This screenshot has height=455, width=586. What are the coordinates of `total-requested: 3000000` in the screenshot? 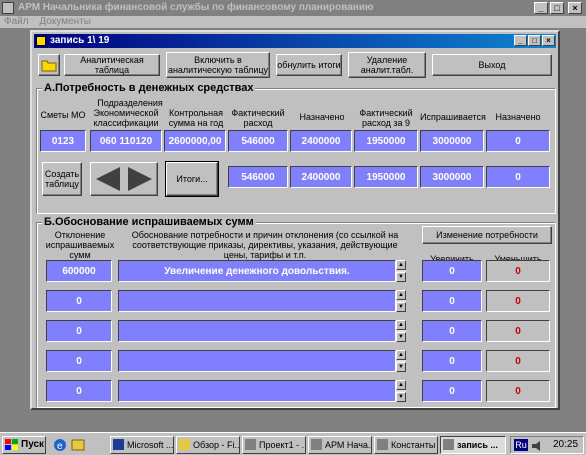 It's located at (452, 177).